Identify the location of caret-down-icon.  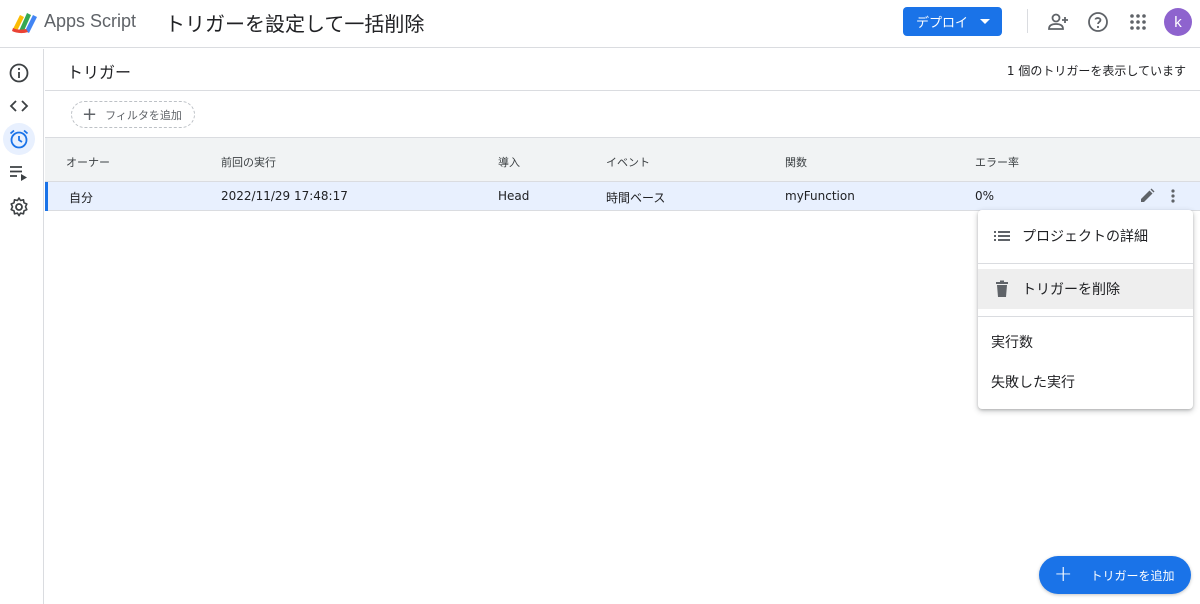
(985, 21).